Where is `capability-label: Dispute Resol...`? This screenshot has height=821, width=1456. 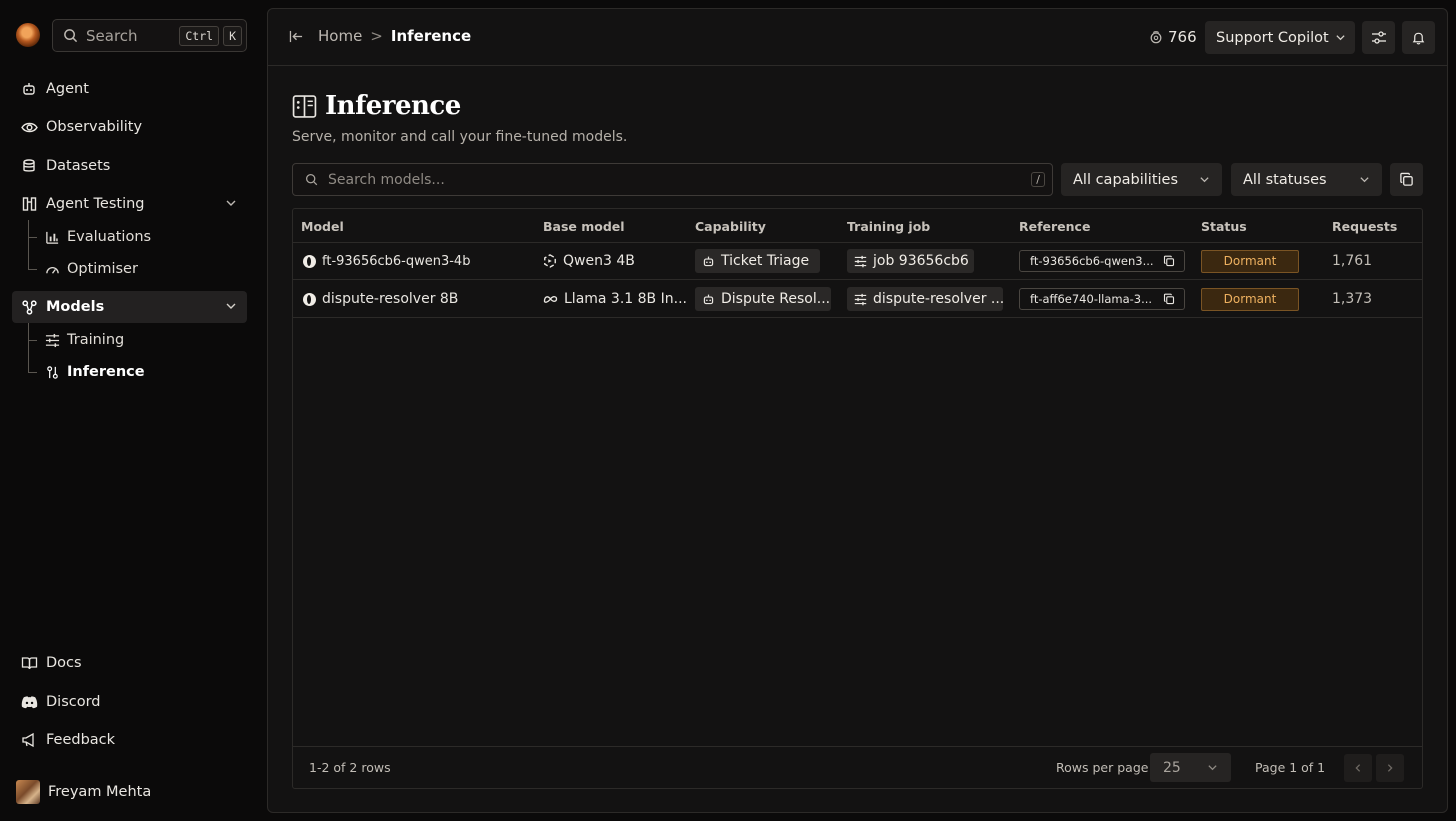
capability-label: Dispute Resol... is located at coordinates (776, 299).